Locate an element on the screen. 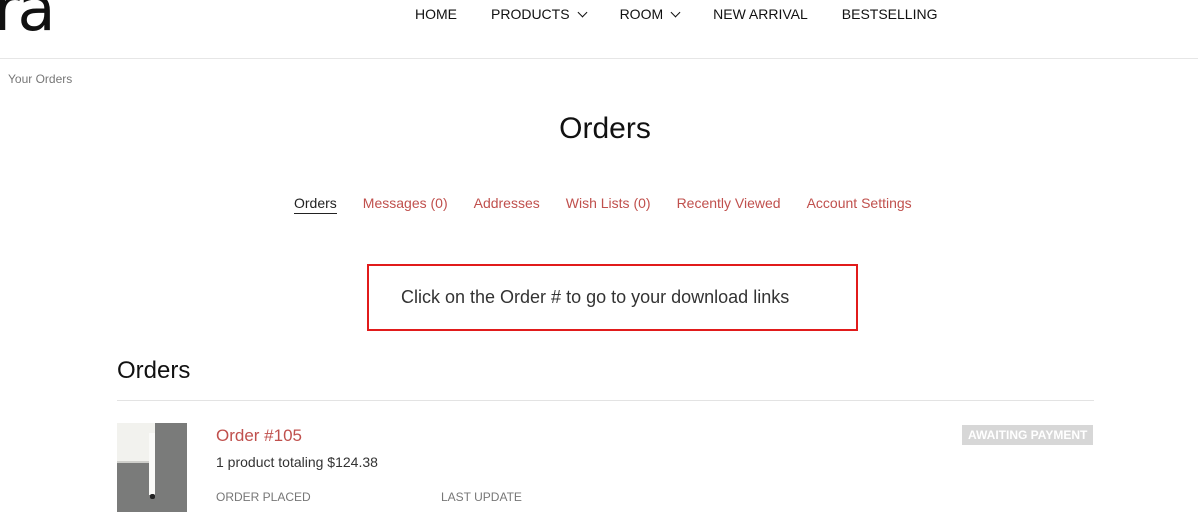  tab-wish-lists: Wish Lists (0) is located at coordinates (608, 204).